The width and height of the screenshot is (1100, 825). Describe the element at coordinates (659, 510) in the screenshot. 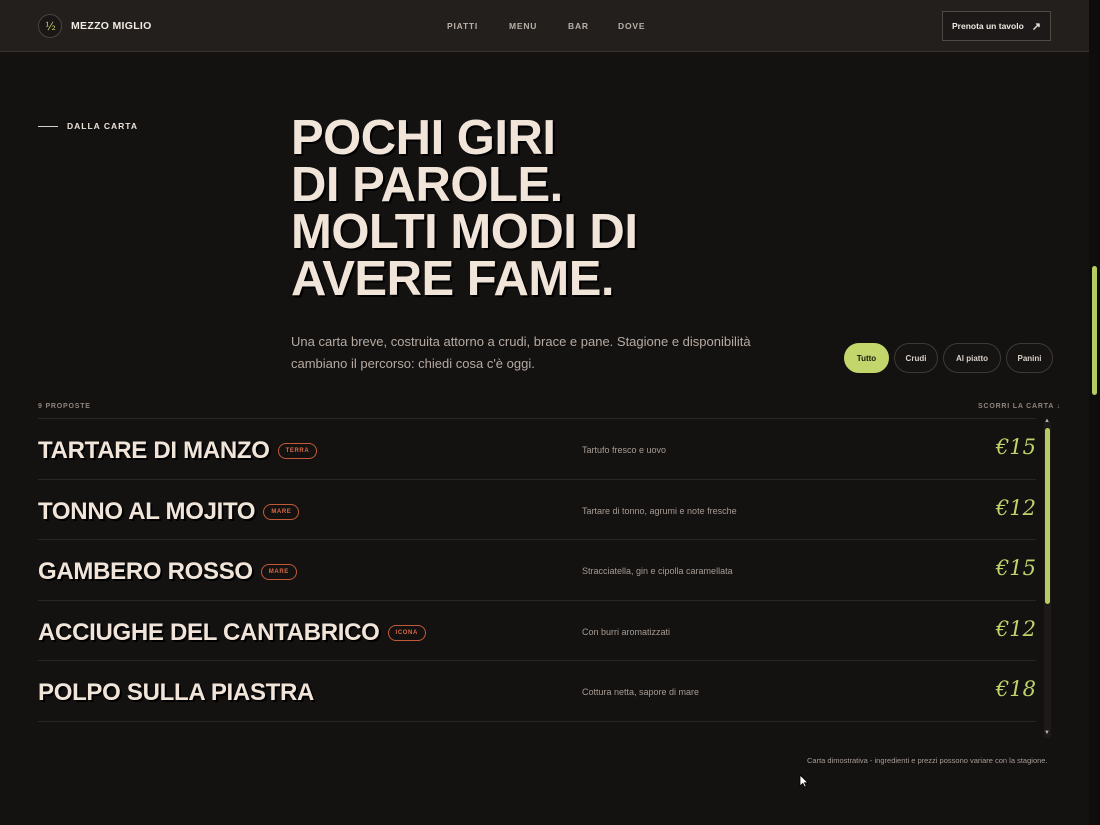

I see `dish-description: Tartare di tonno, agrumi e note fresche` at that location.